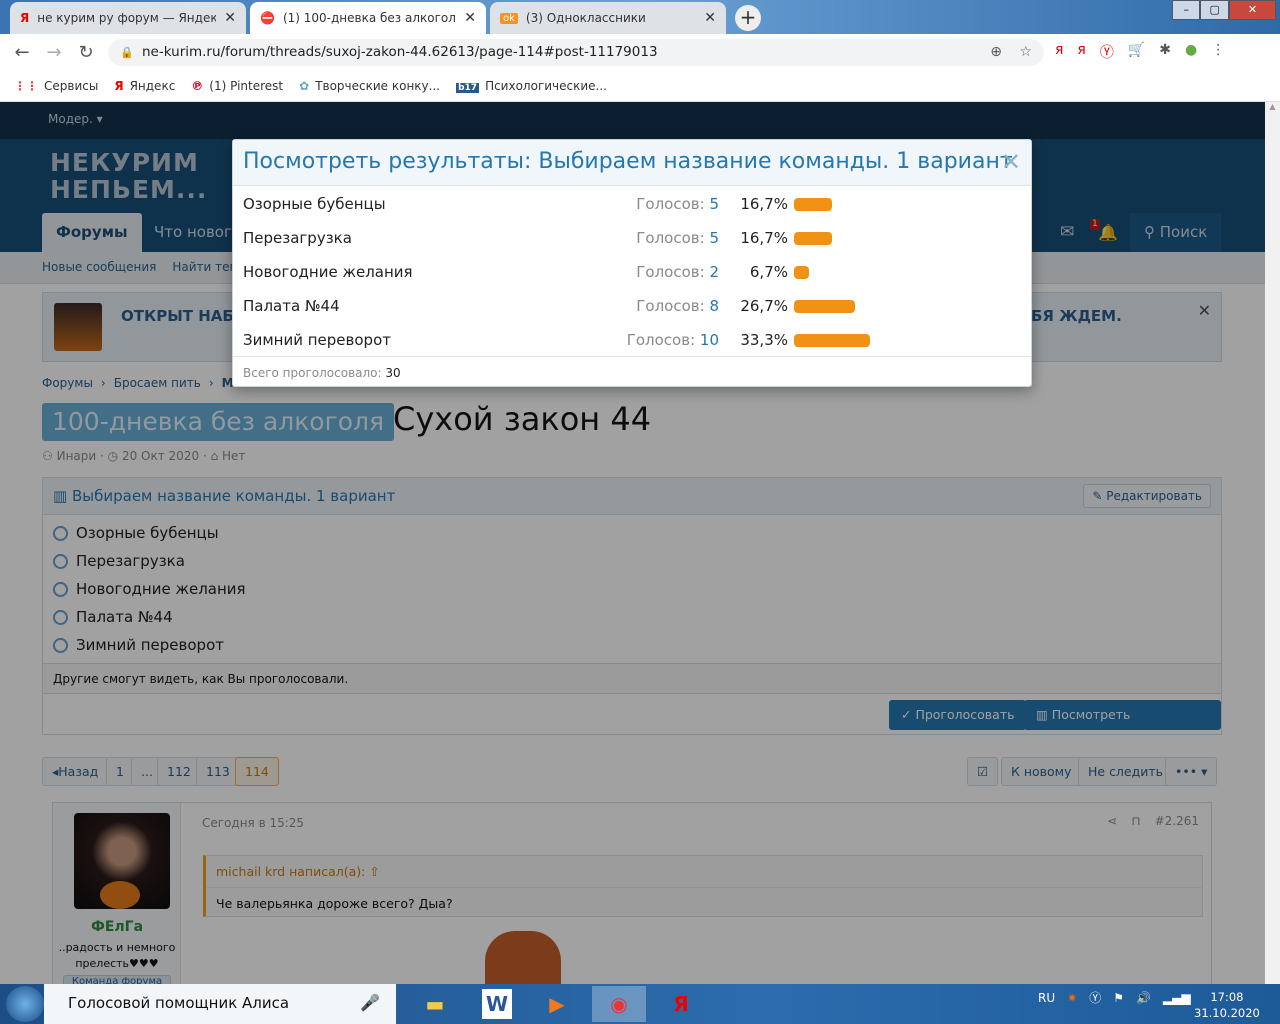 This screenshot has width=1280, height=1024. Describe the element at coordinates (1025, 52) in the screenshot. I see `star-icon: ☆` at that location.